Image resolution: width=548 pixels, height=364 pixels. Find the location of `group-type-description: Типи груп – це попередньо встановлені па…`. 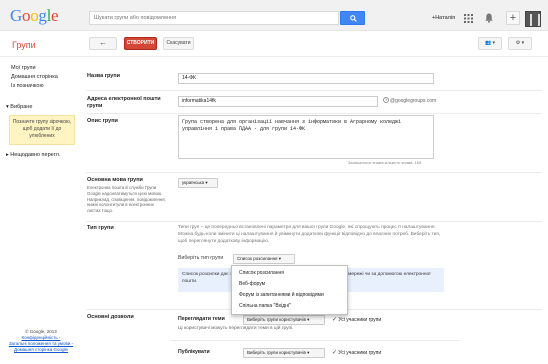

group-type-description: Типи груп – це попередньо встановлені па… is located at coordinates (309, 234).